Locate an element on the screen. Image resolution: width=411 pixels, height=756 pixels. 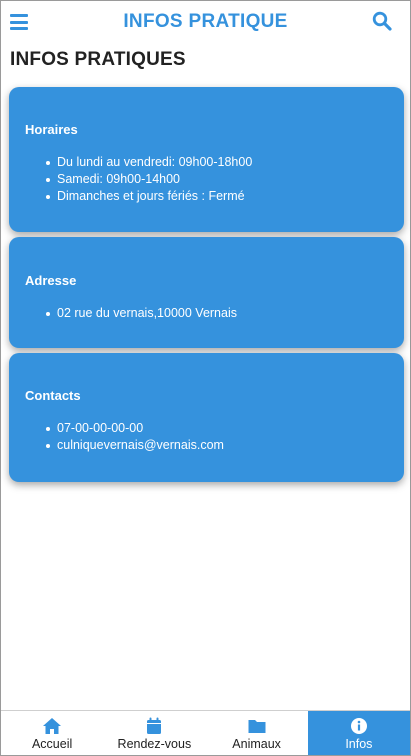
card-adresse: Adresse 02 rue du vernais,10000 Vernais is located at coordinates (206, 292).